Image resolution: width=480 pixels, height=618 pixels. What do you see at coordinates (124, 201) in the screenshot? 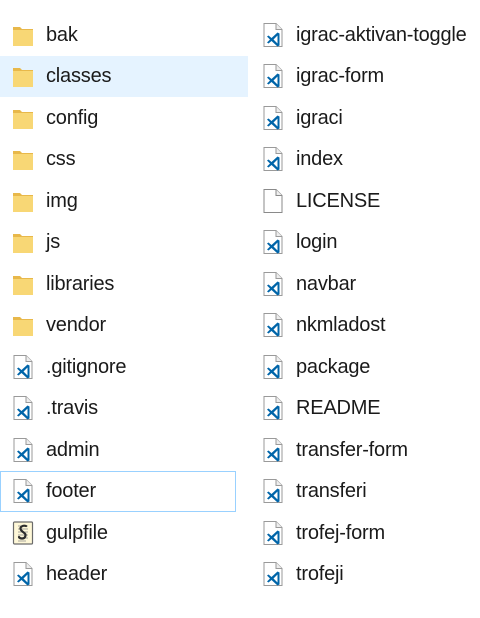
I see `file-item-img: img` at bounding box center [124, 201].